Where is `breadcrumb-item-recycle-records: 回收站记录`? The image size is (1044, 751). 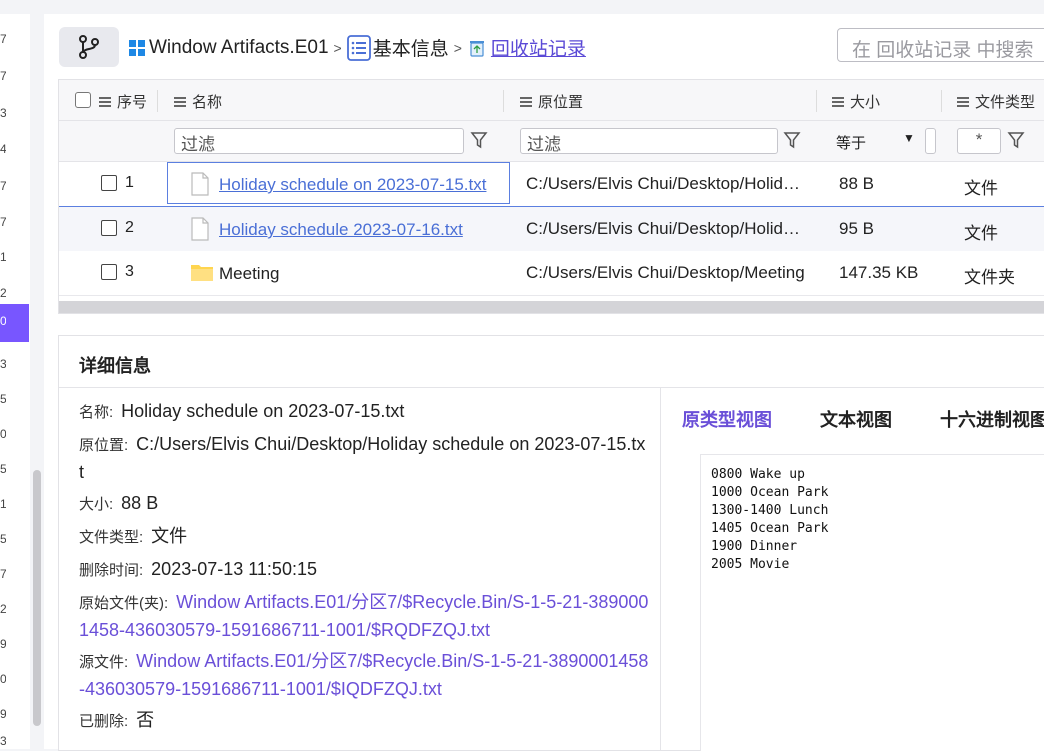
breadcrumb-item-recycle-records: 回收站记录 is located at coordinates (538, 47).